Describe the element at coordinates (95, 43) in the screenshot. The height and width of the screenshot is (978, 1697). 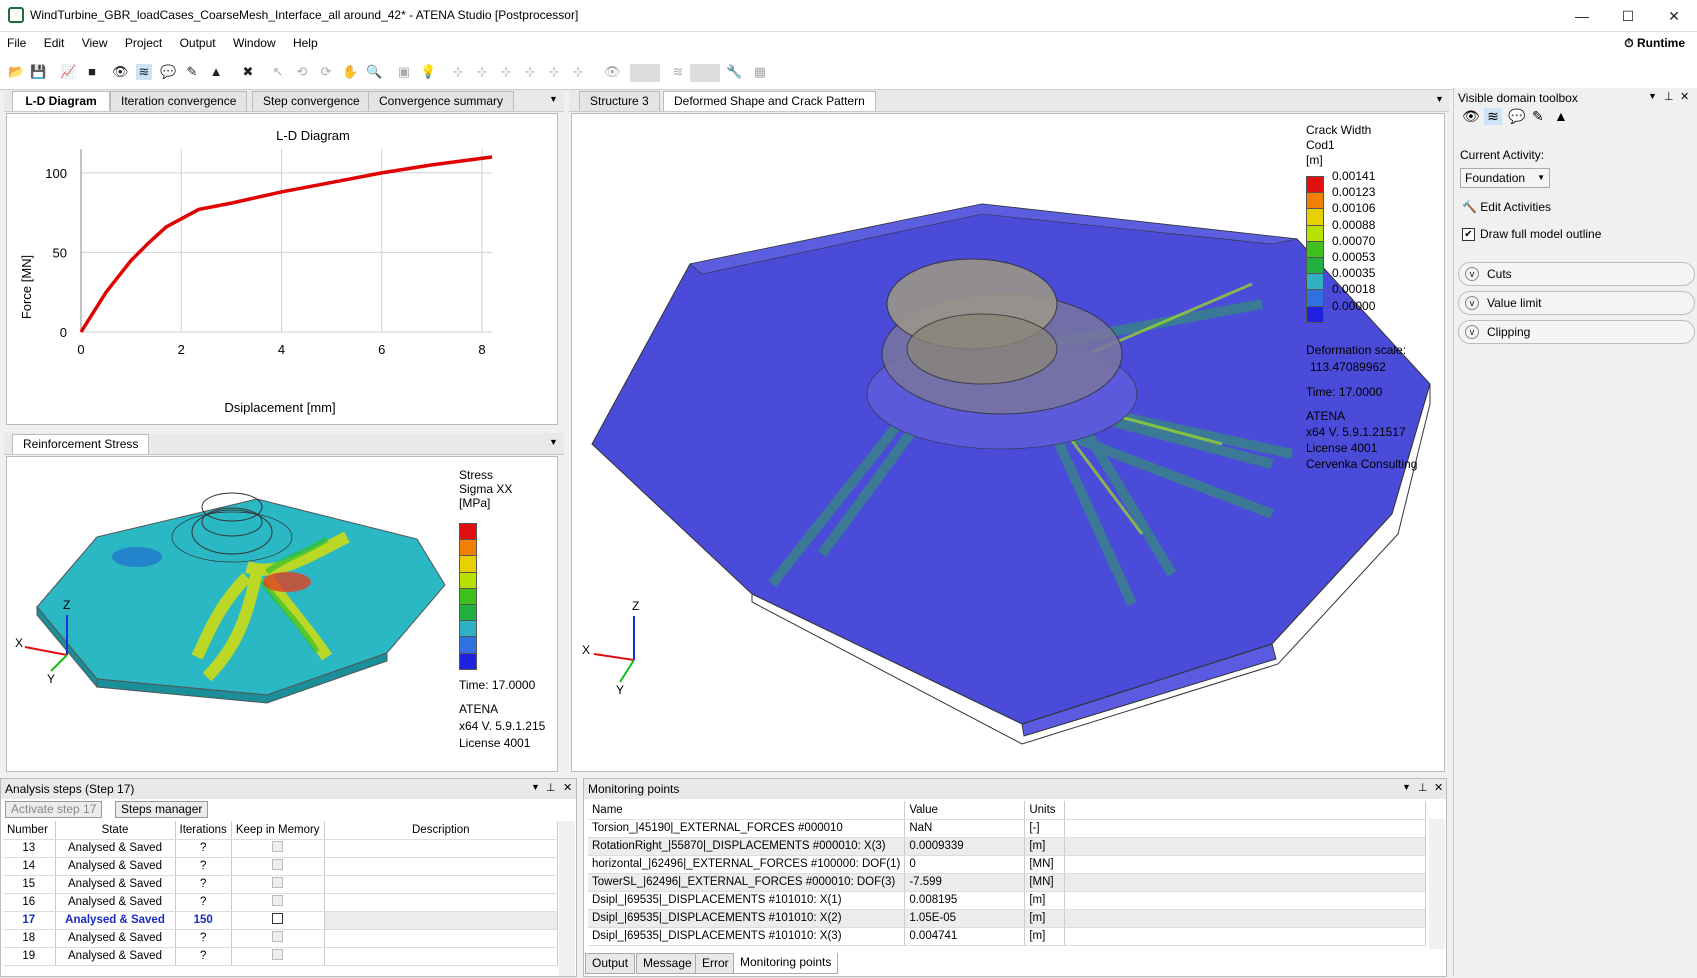
I see `menu-view: View` at that location.